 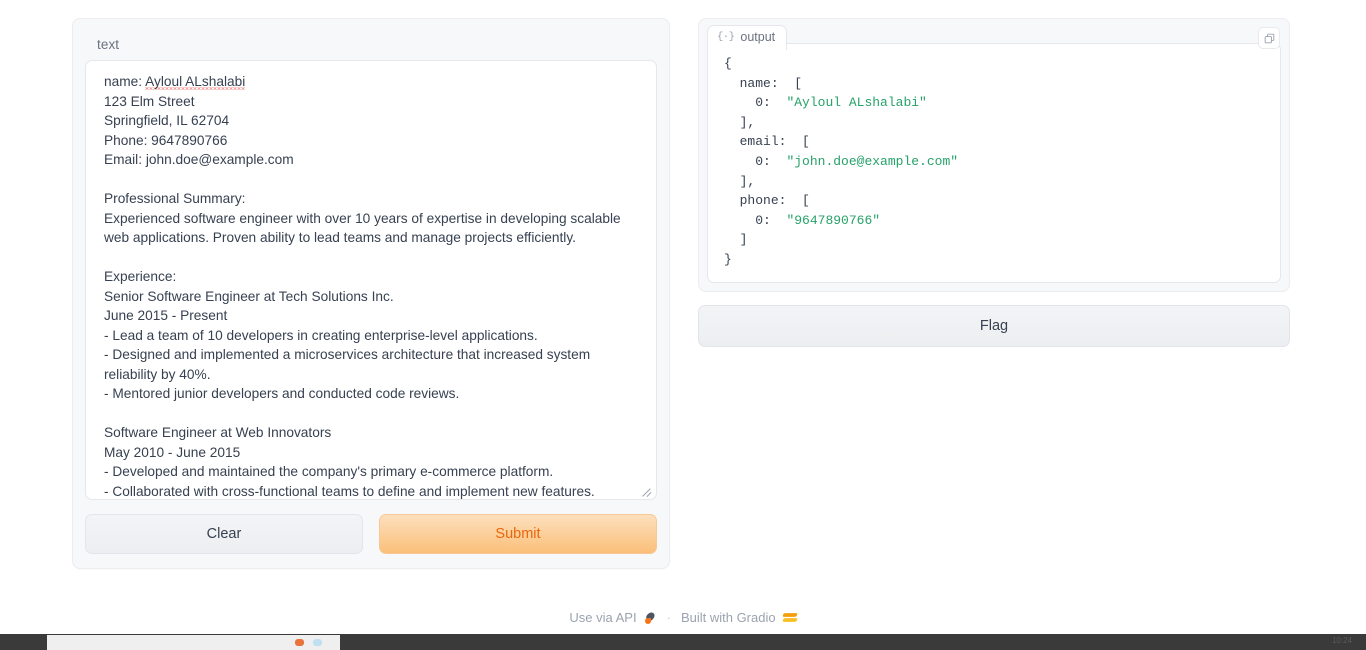 I want to click on json-braces-icon: {·}, so click(x=726, y=37).